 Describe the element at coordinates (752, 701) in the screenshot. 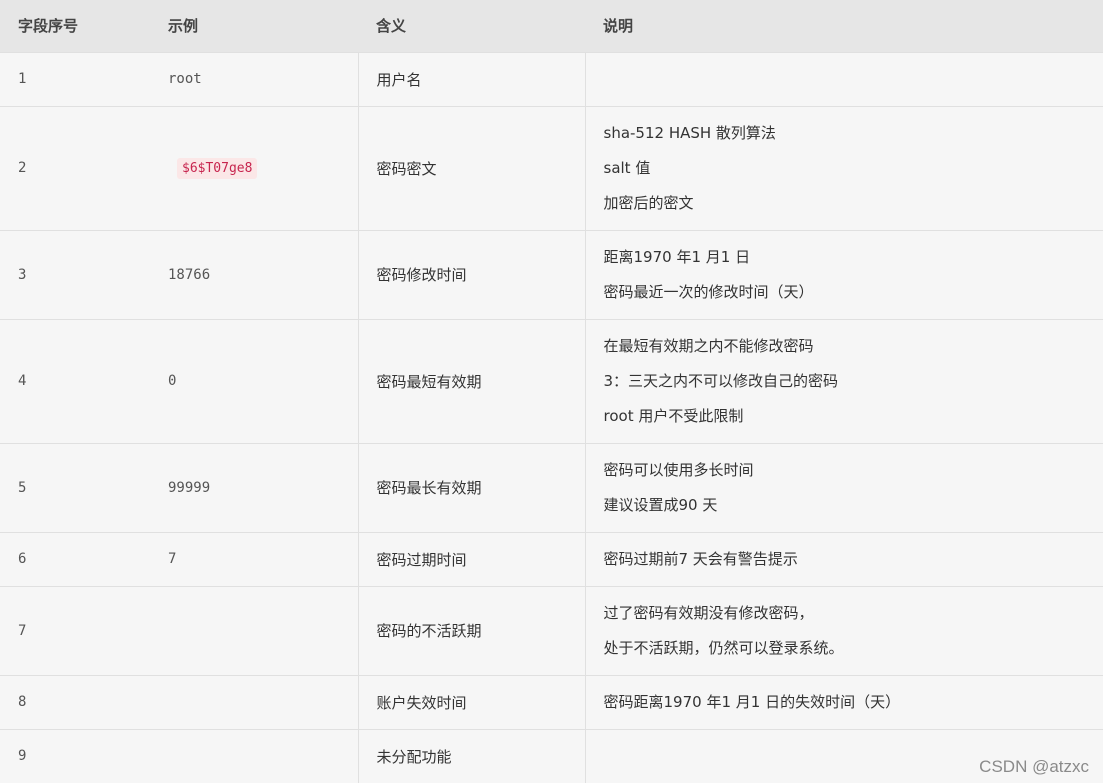

I see `description-line: 密码距离1970 年1 月1 日的失效时间（天）` at that location.